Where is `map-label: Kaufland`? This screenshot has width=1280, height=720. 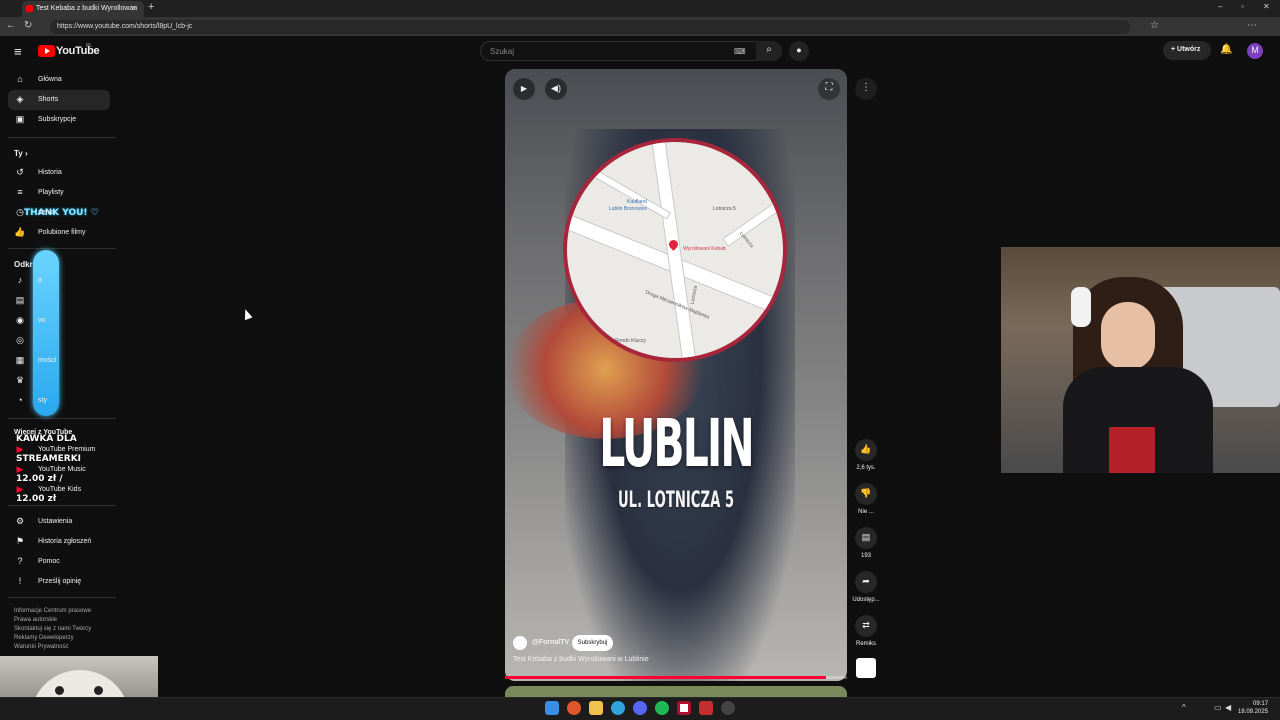
map-label: Kaufland is located at coordinates (637, 202).